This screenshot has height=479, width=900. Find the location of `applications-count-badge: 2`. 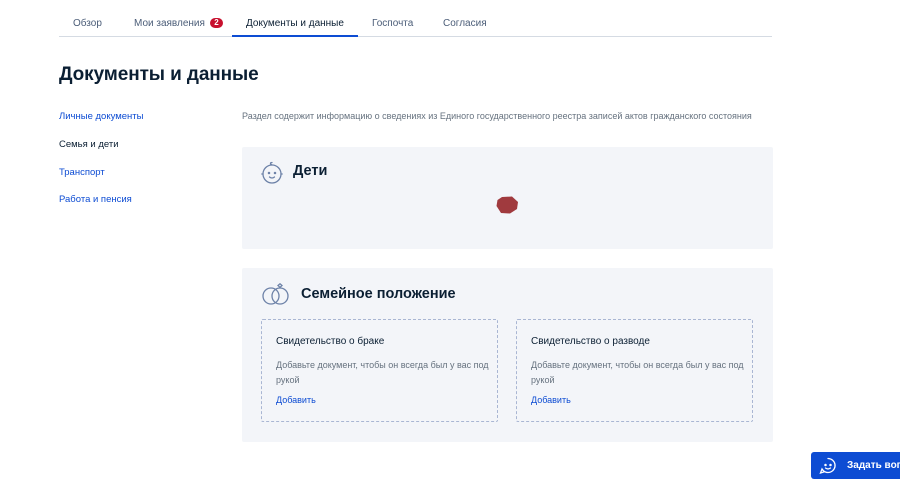

applications-count-badge: 2 is located at coordinates (216, 23).